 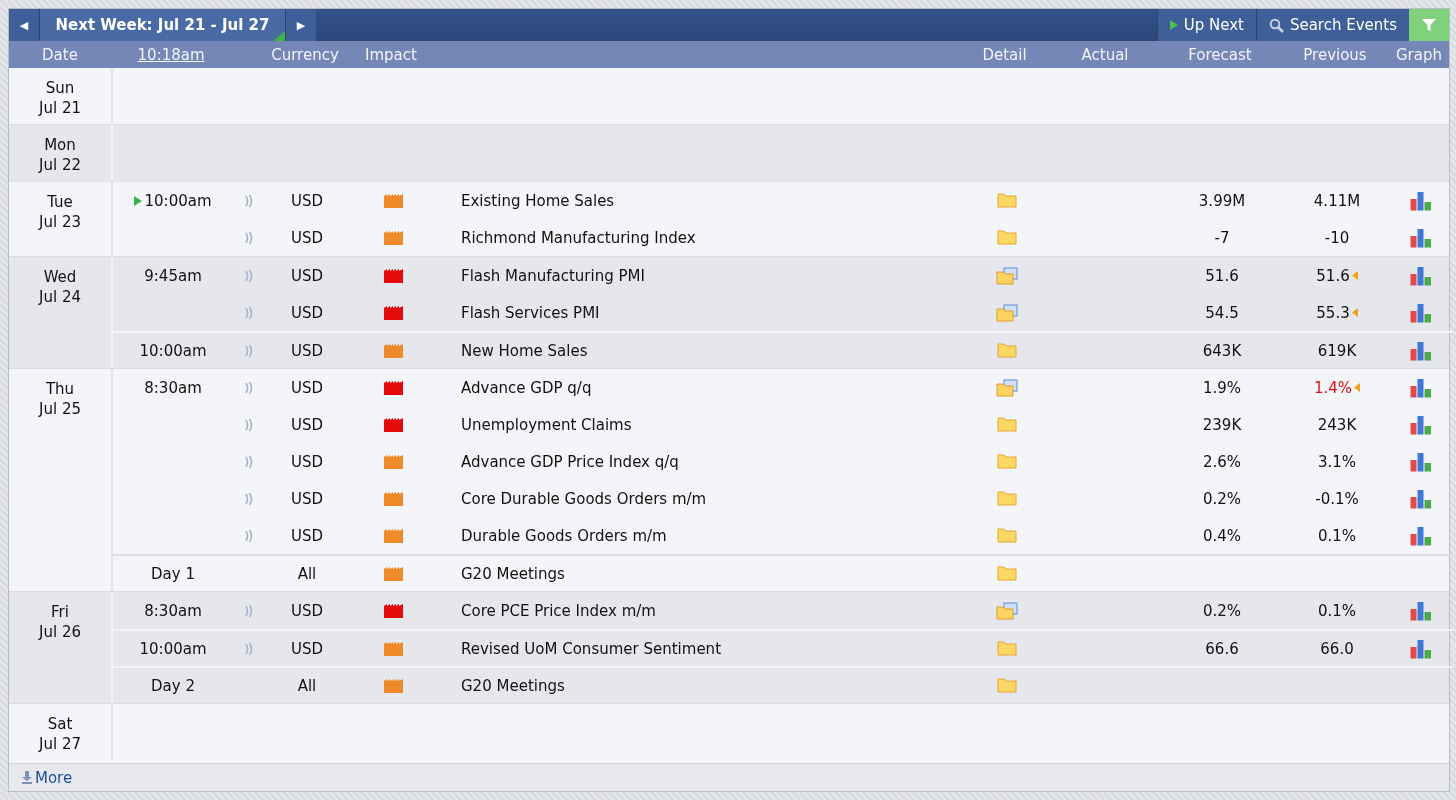 I want to click on event-title: Flash Manufacturing PMI, so click(x=697, y=275).